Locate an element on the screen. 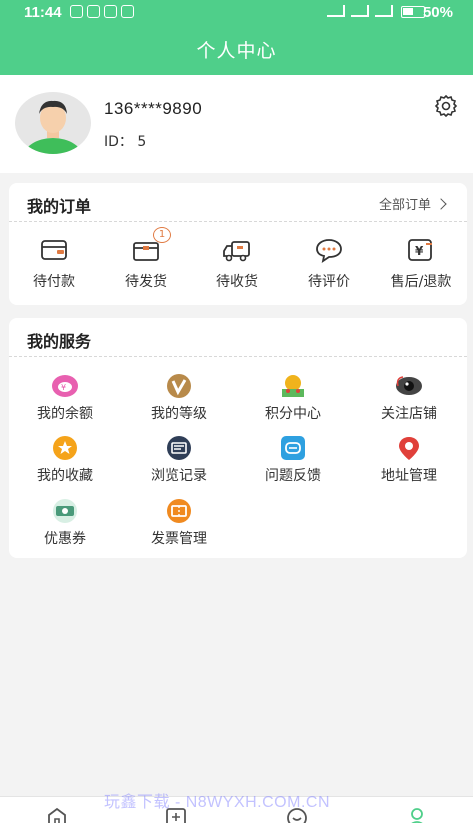 This screenshot has width=473, height=823. service-label: 我的等级 is located at coordinates (179, 414).